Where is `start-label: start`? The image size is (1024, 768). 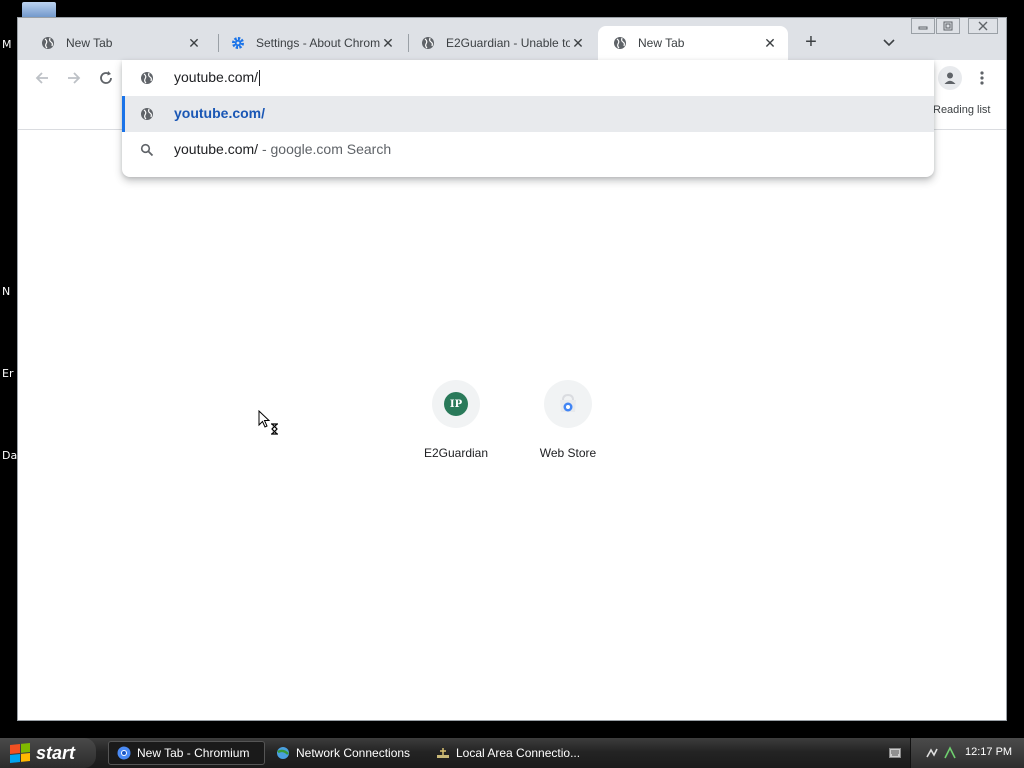
start-label: start is located at coordinates (56, 752).